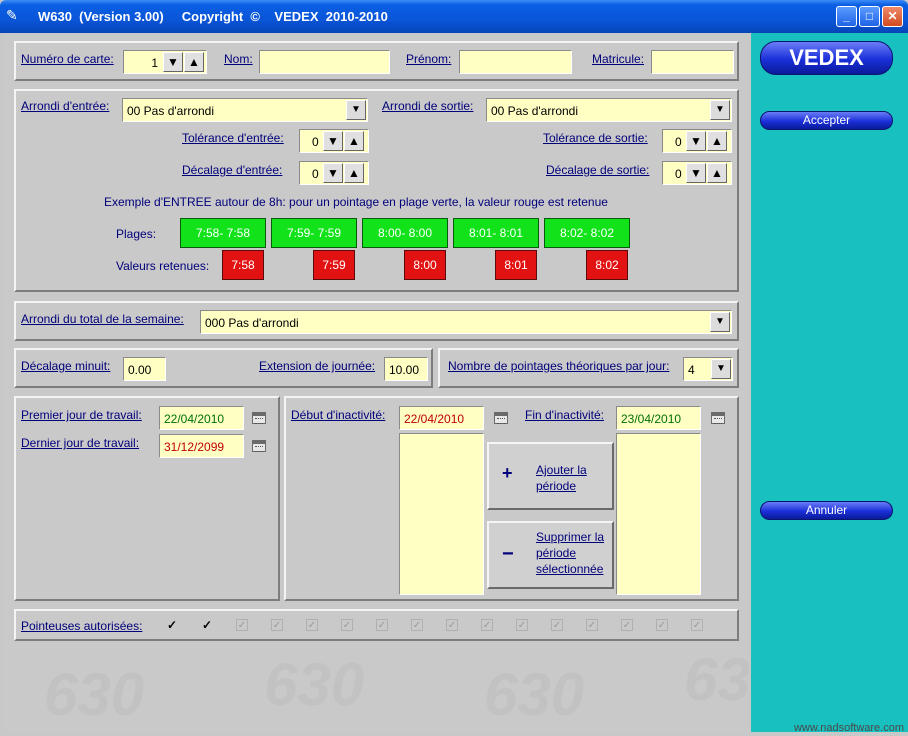  I want to click on nom-label: Nom:, so click(238, 59).